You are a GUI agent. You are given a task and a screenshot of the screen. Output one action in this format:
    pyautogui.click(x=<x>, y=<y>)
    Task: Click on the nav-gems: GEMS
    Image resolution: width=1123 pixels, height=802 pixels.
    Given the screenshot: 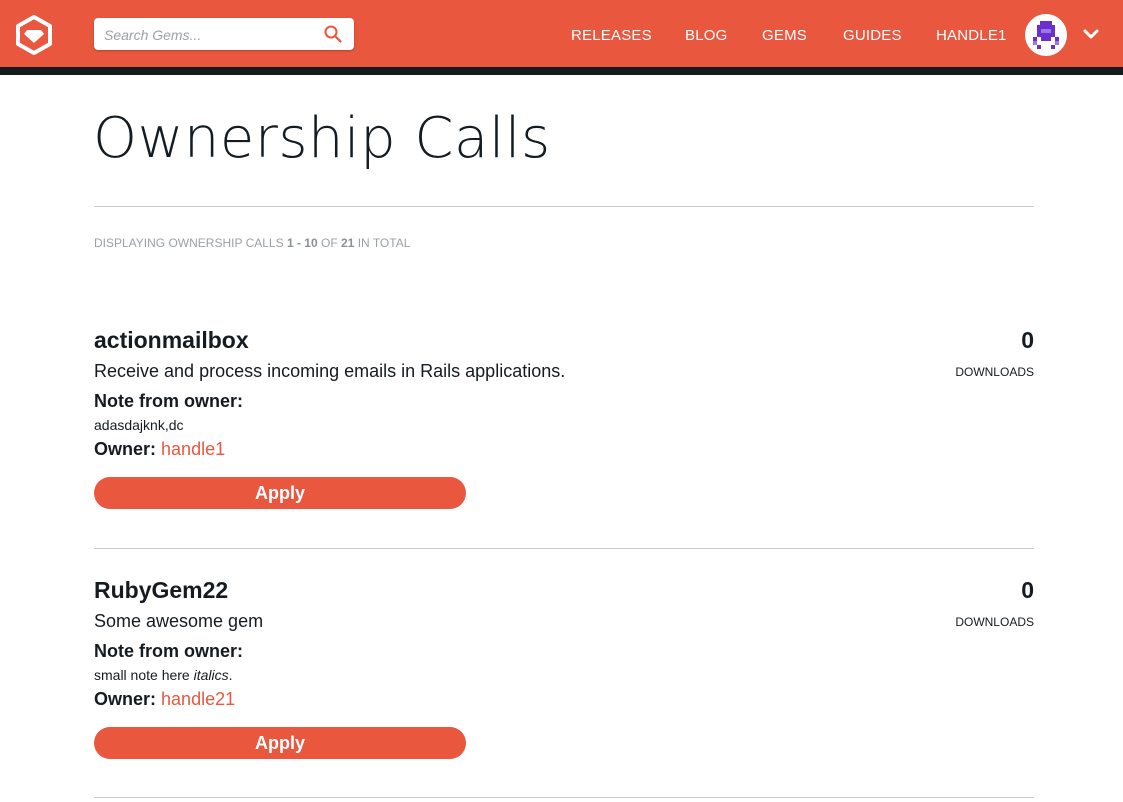 What is the action you would take?
    pyautogui.click(x=784, y=37)
    